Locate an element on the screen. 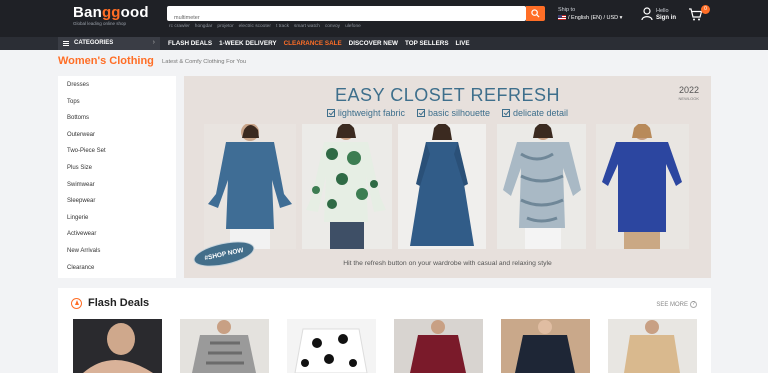  hot-term: electric scooter is located at coordinates (255, 26).